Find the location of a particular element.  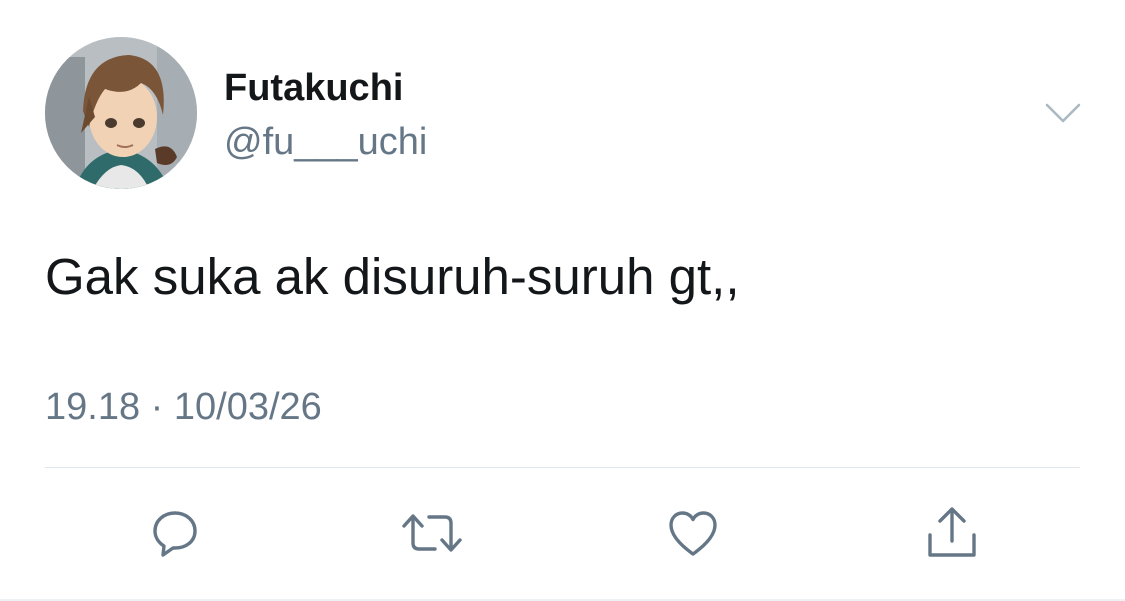

chevron-down-icon is located at coordinates (1063, 113).